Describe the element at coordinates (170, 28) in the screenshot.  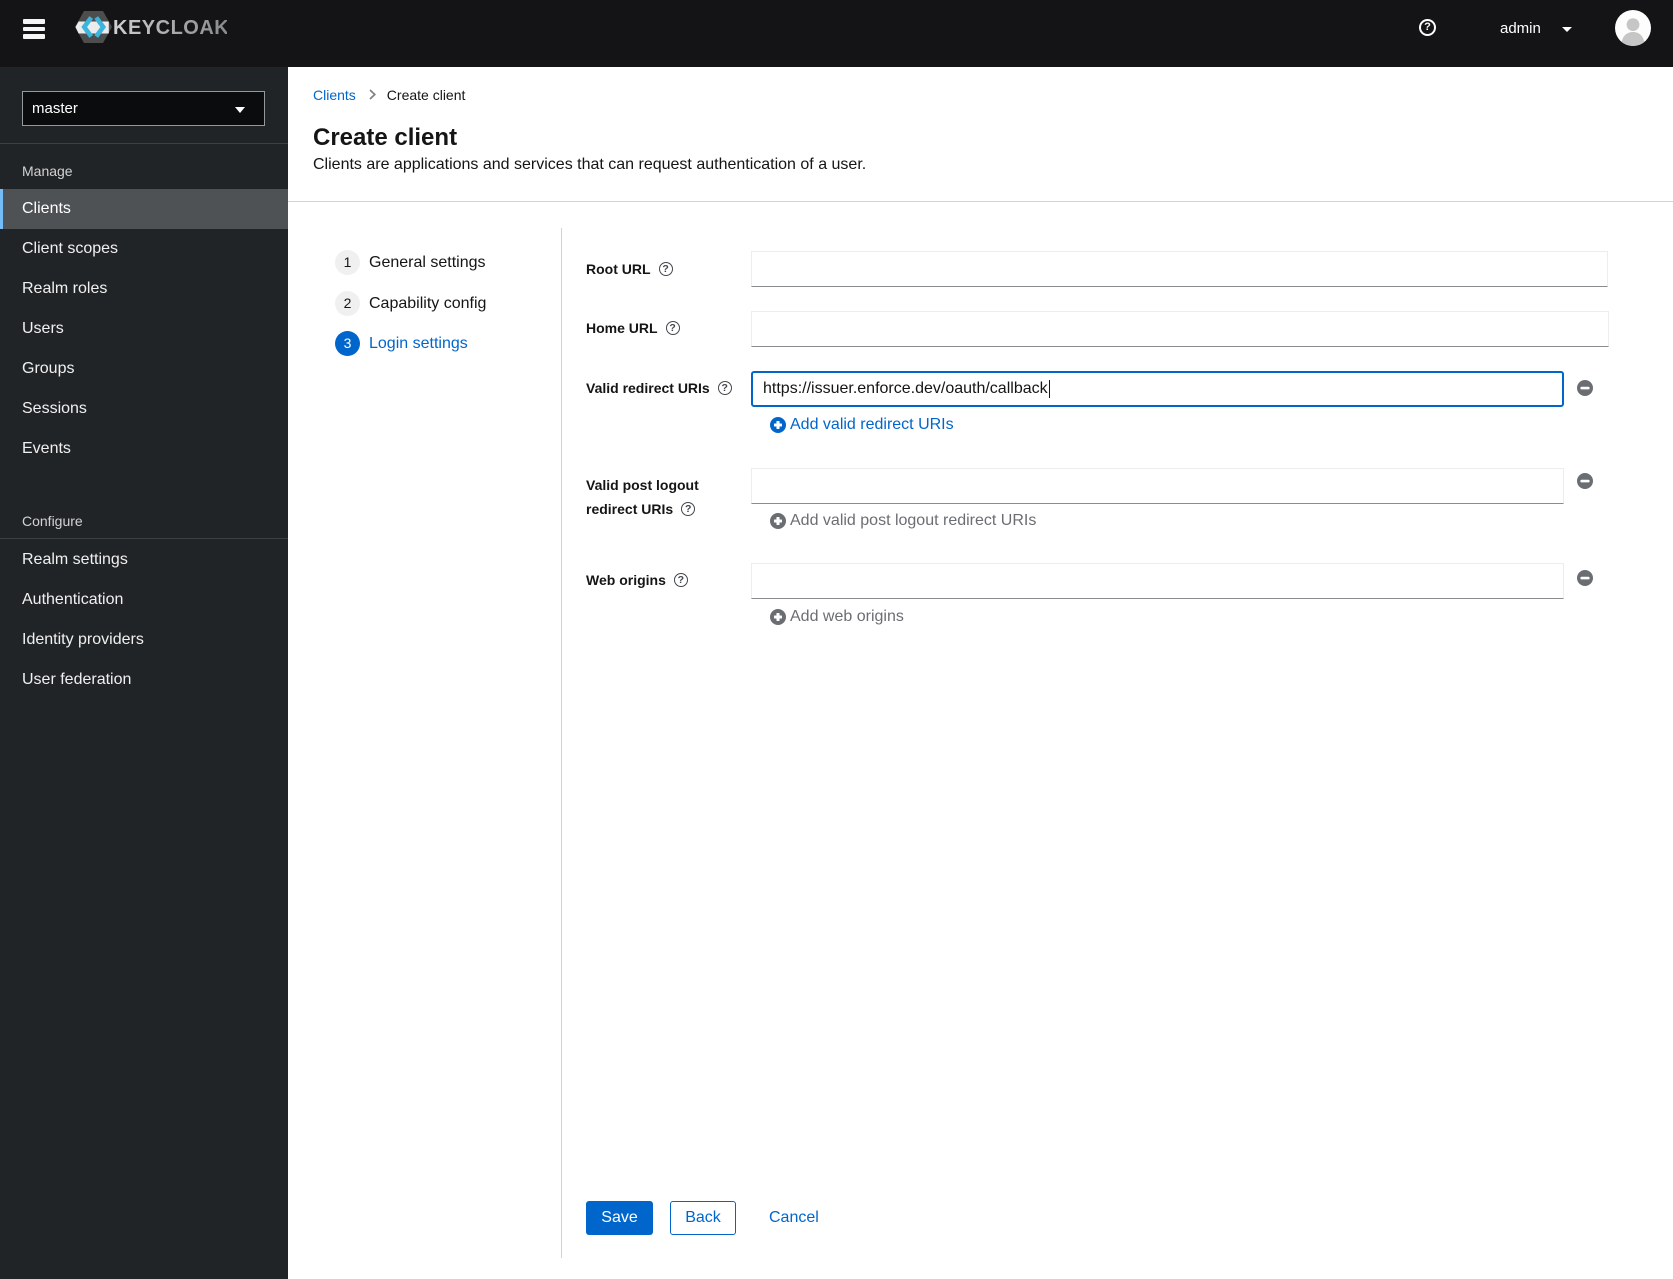
I see `svg-text: KEYCLOAK` at that location.